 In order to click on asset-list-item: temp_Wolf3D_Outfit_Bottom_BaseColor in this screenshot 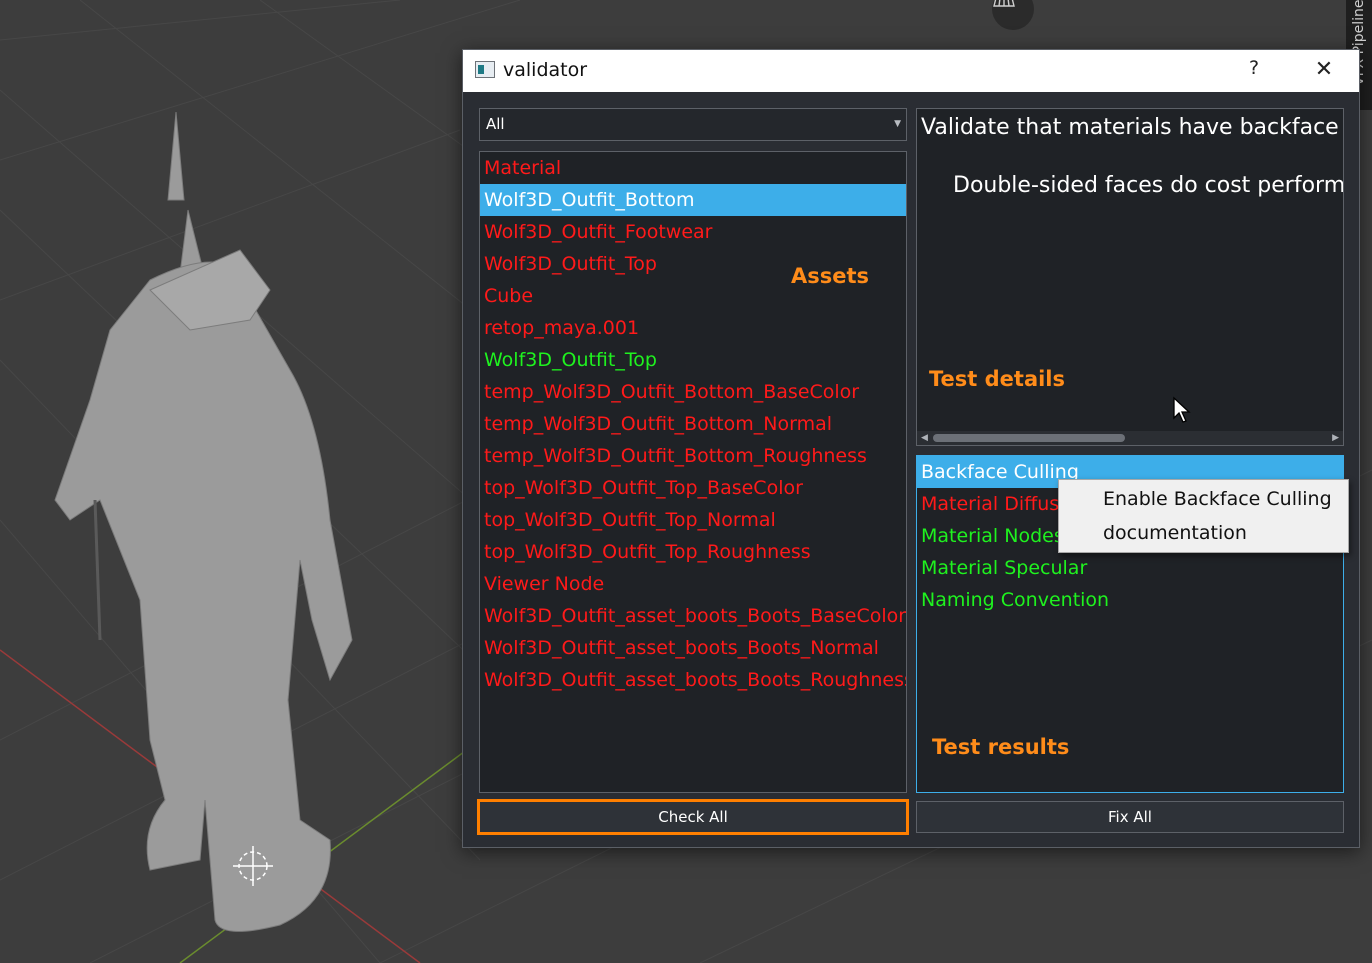, I will do `click(693, 392)`.